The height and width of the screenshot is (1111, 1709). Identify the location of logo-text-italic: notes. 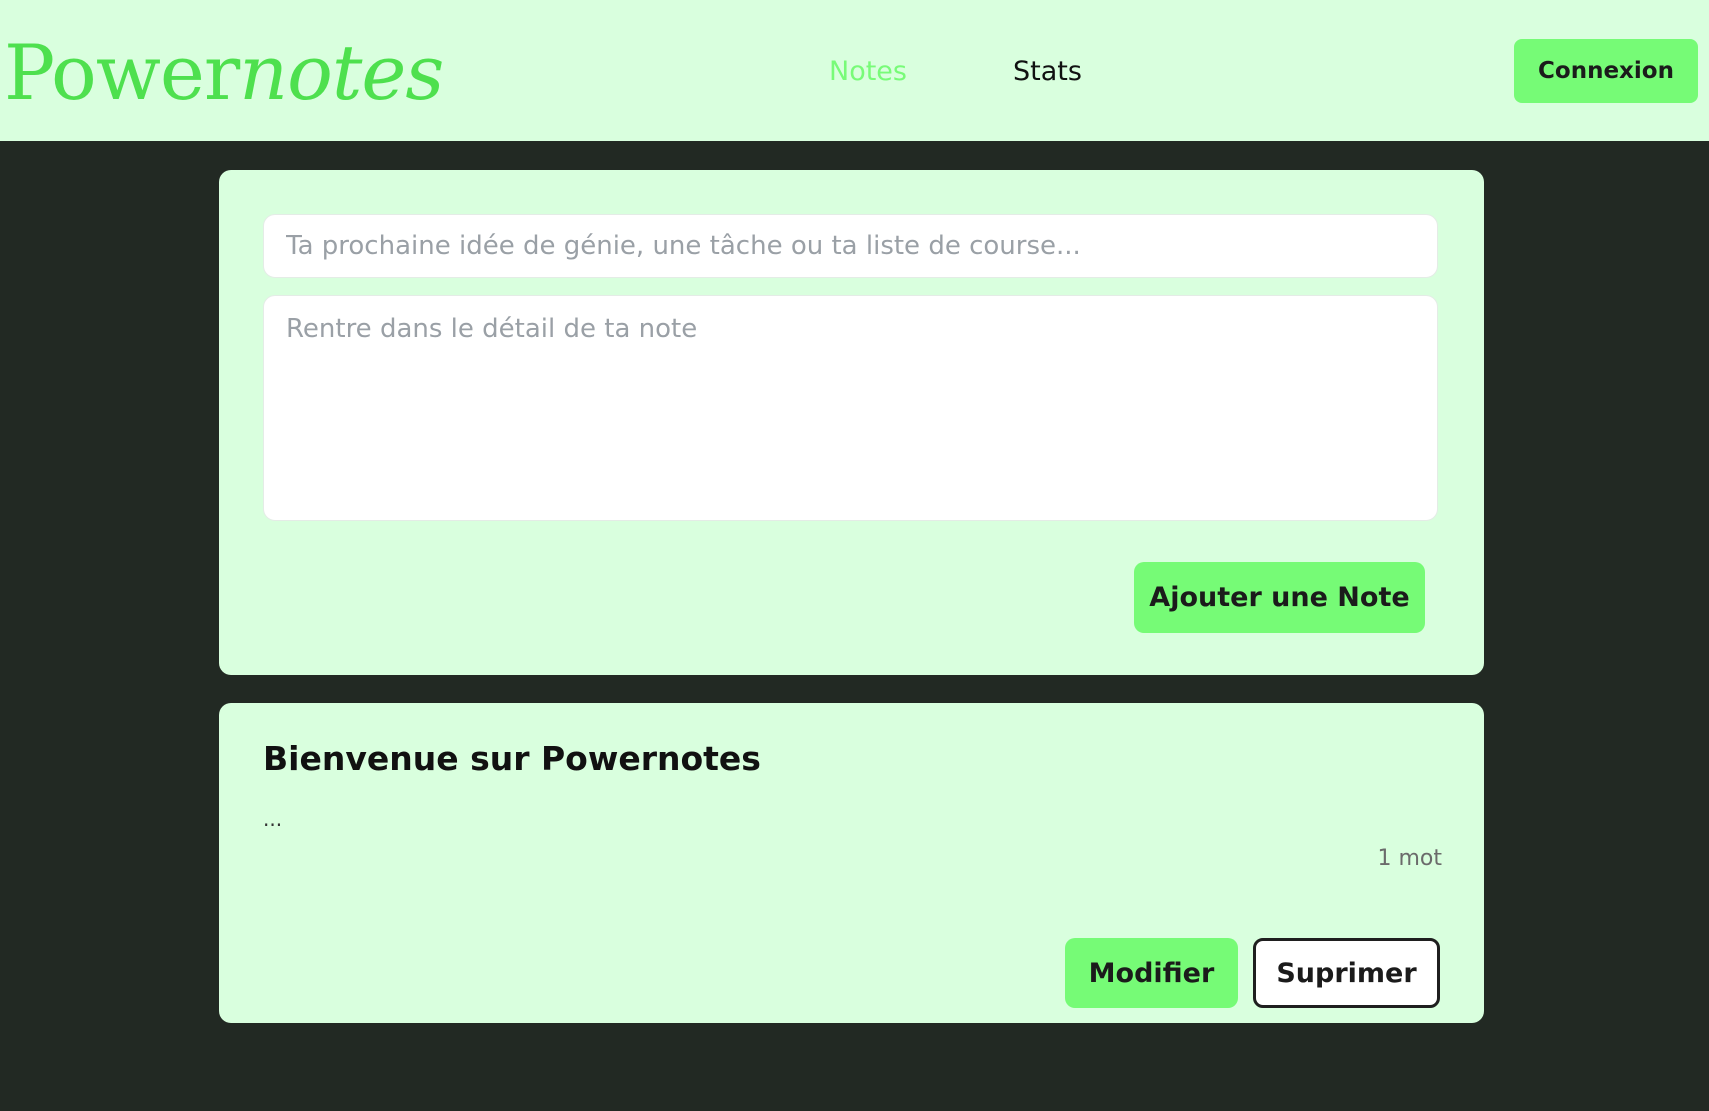
(341, 72).